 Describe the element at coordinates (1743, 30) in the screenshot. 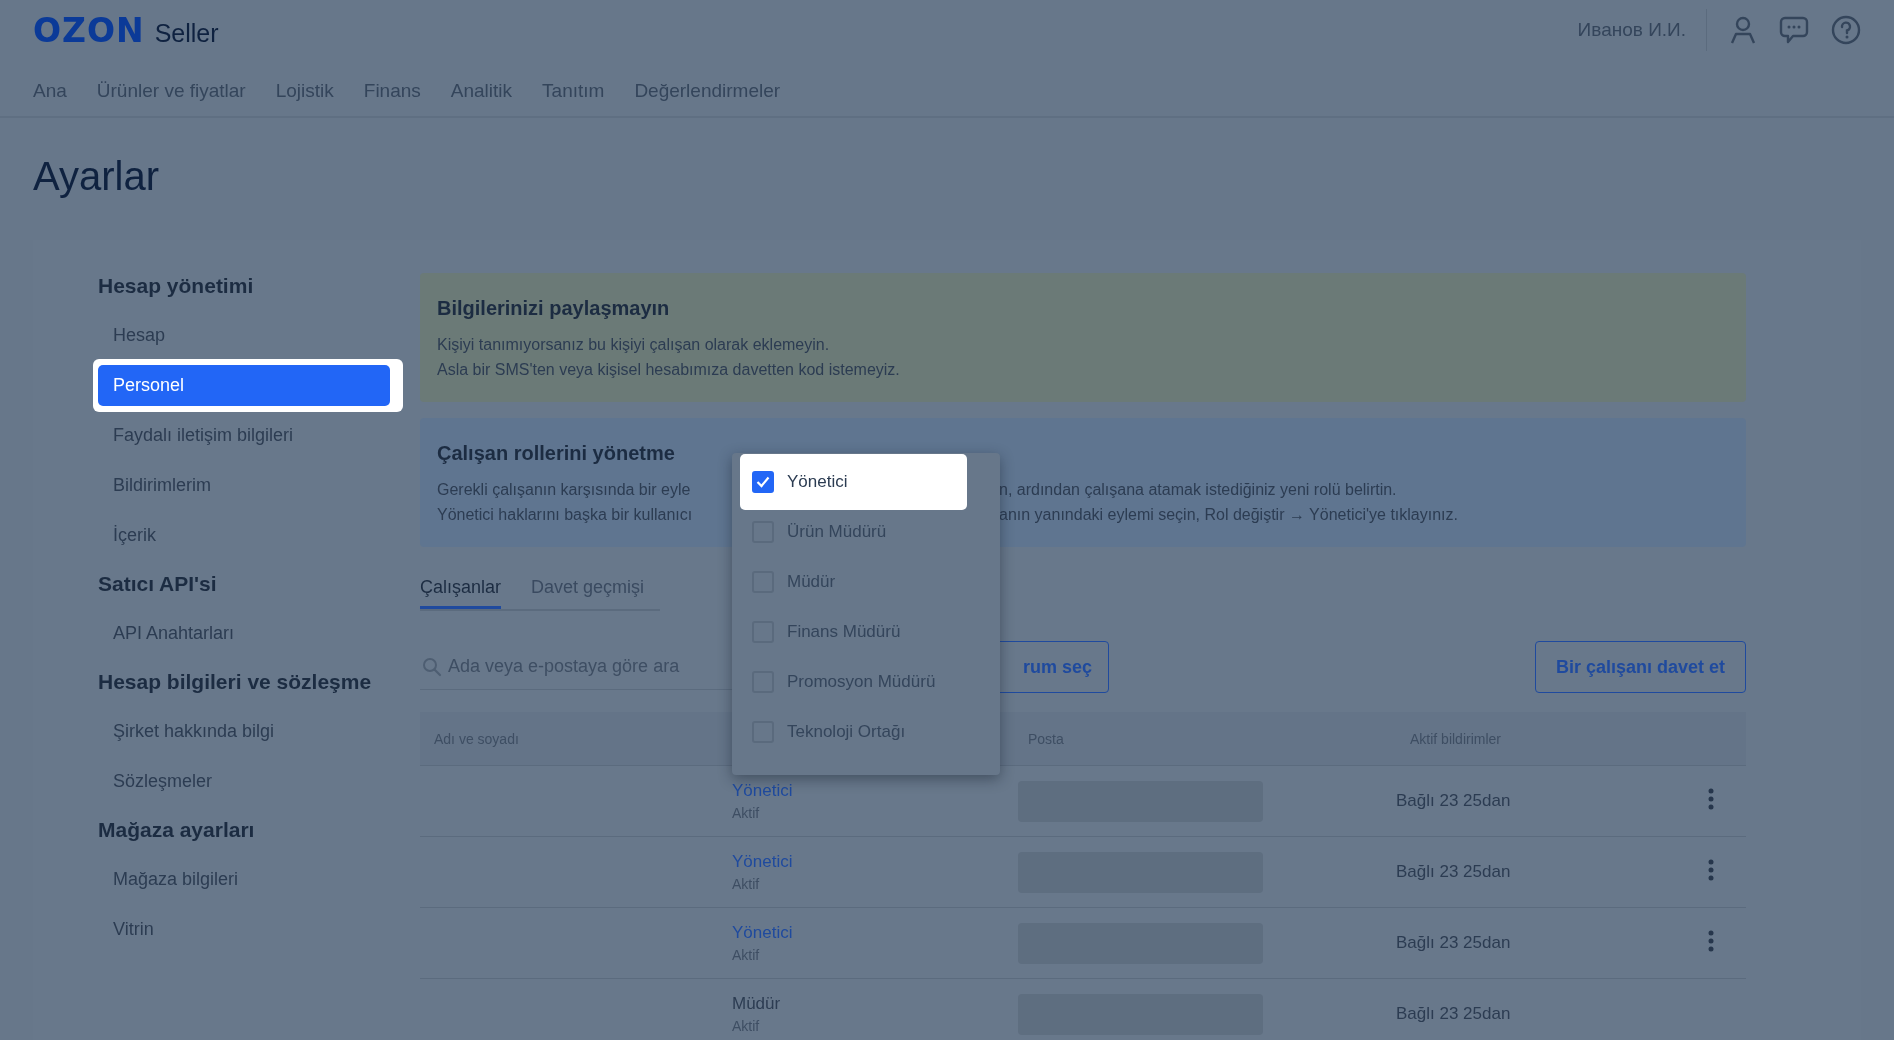

I see `profile-icon` at that location.